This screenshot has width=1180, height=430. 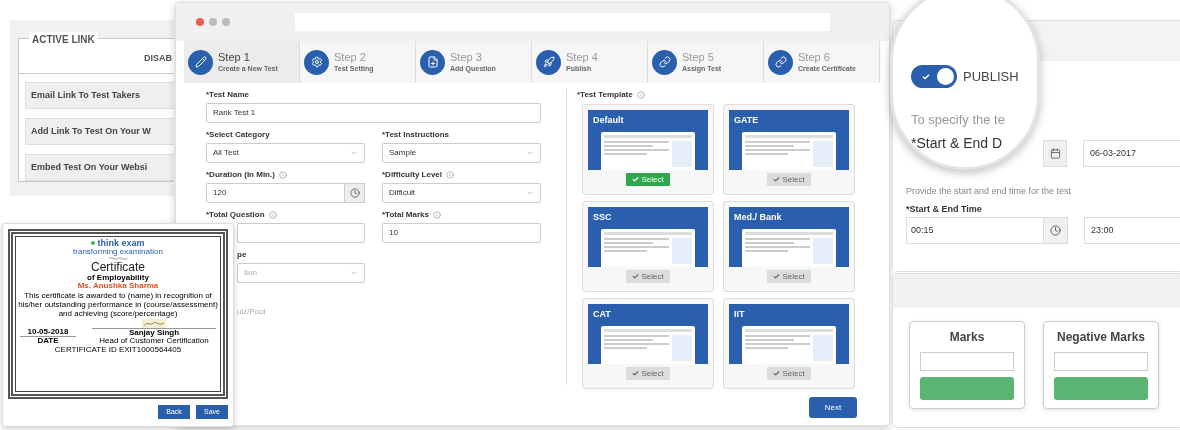 I want to click on calendar-button, so click(x=1055, y=153).